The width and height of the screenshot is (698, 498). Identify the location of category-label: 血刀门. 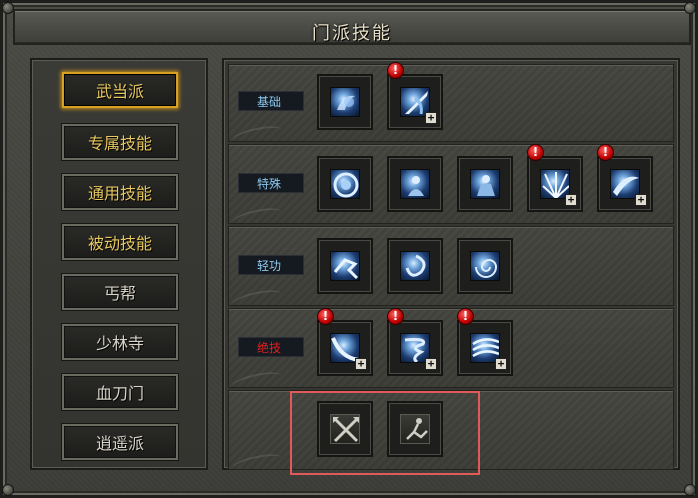
(119, 393).